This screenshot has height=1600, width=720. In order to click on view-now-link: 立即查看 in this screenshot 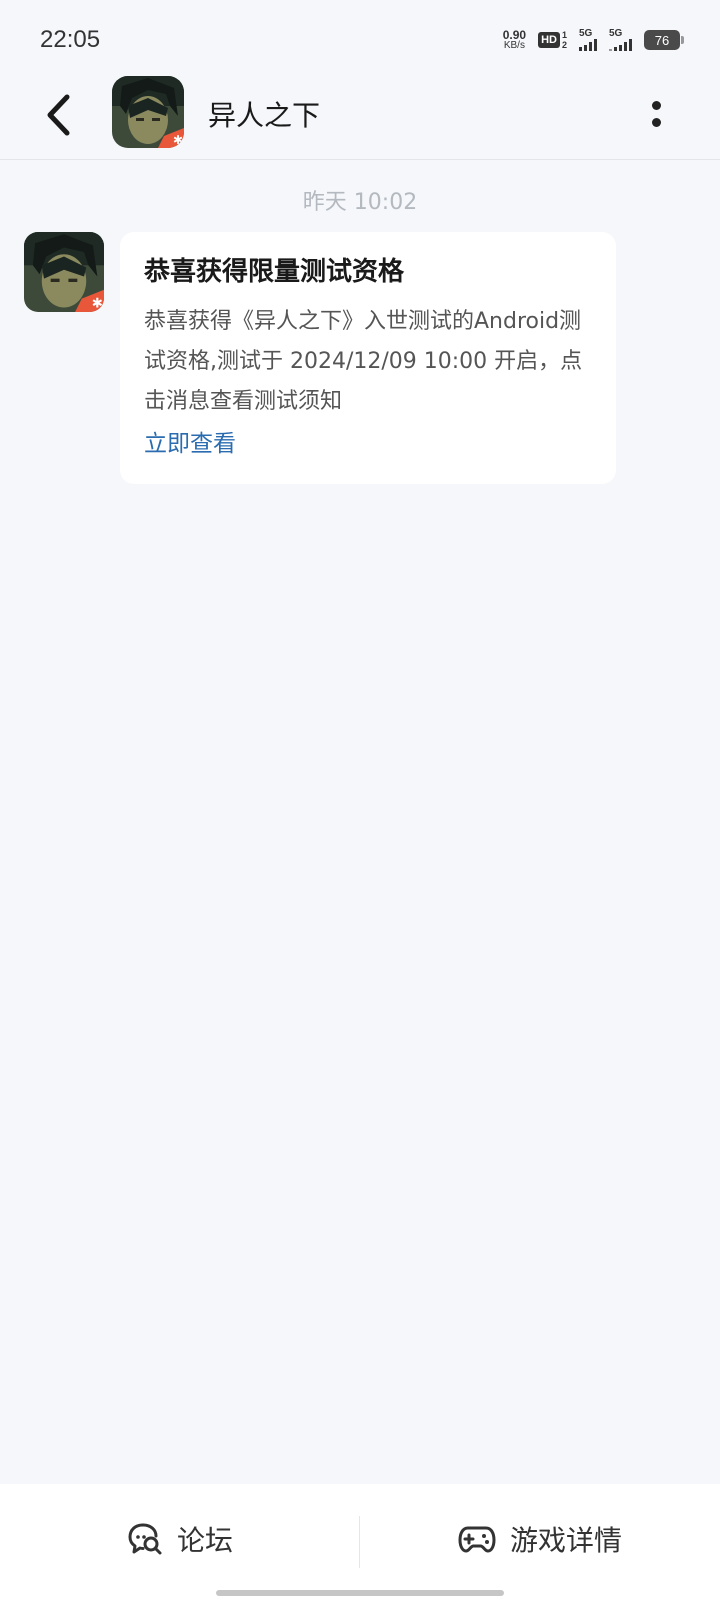, I will do `click(190, 444)`.